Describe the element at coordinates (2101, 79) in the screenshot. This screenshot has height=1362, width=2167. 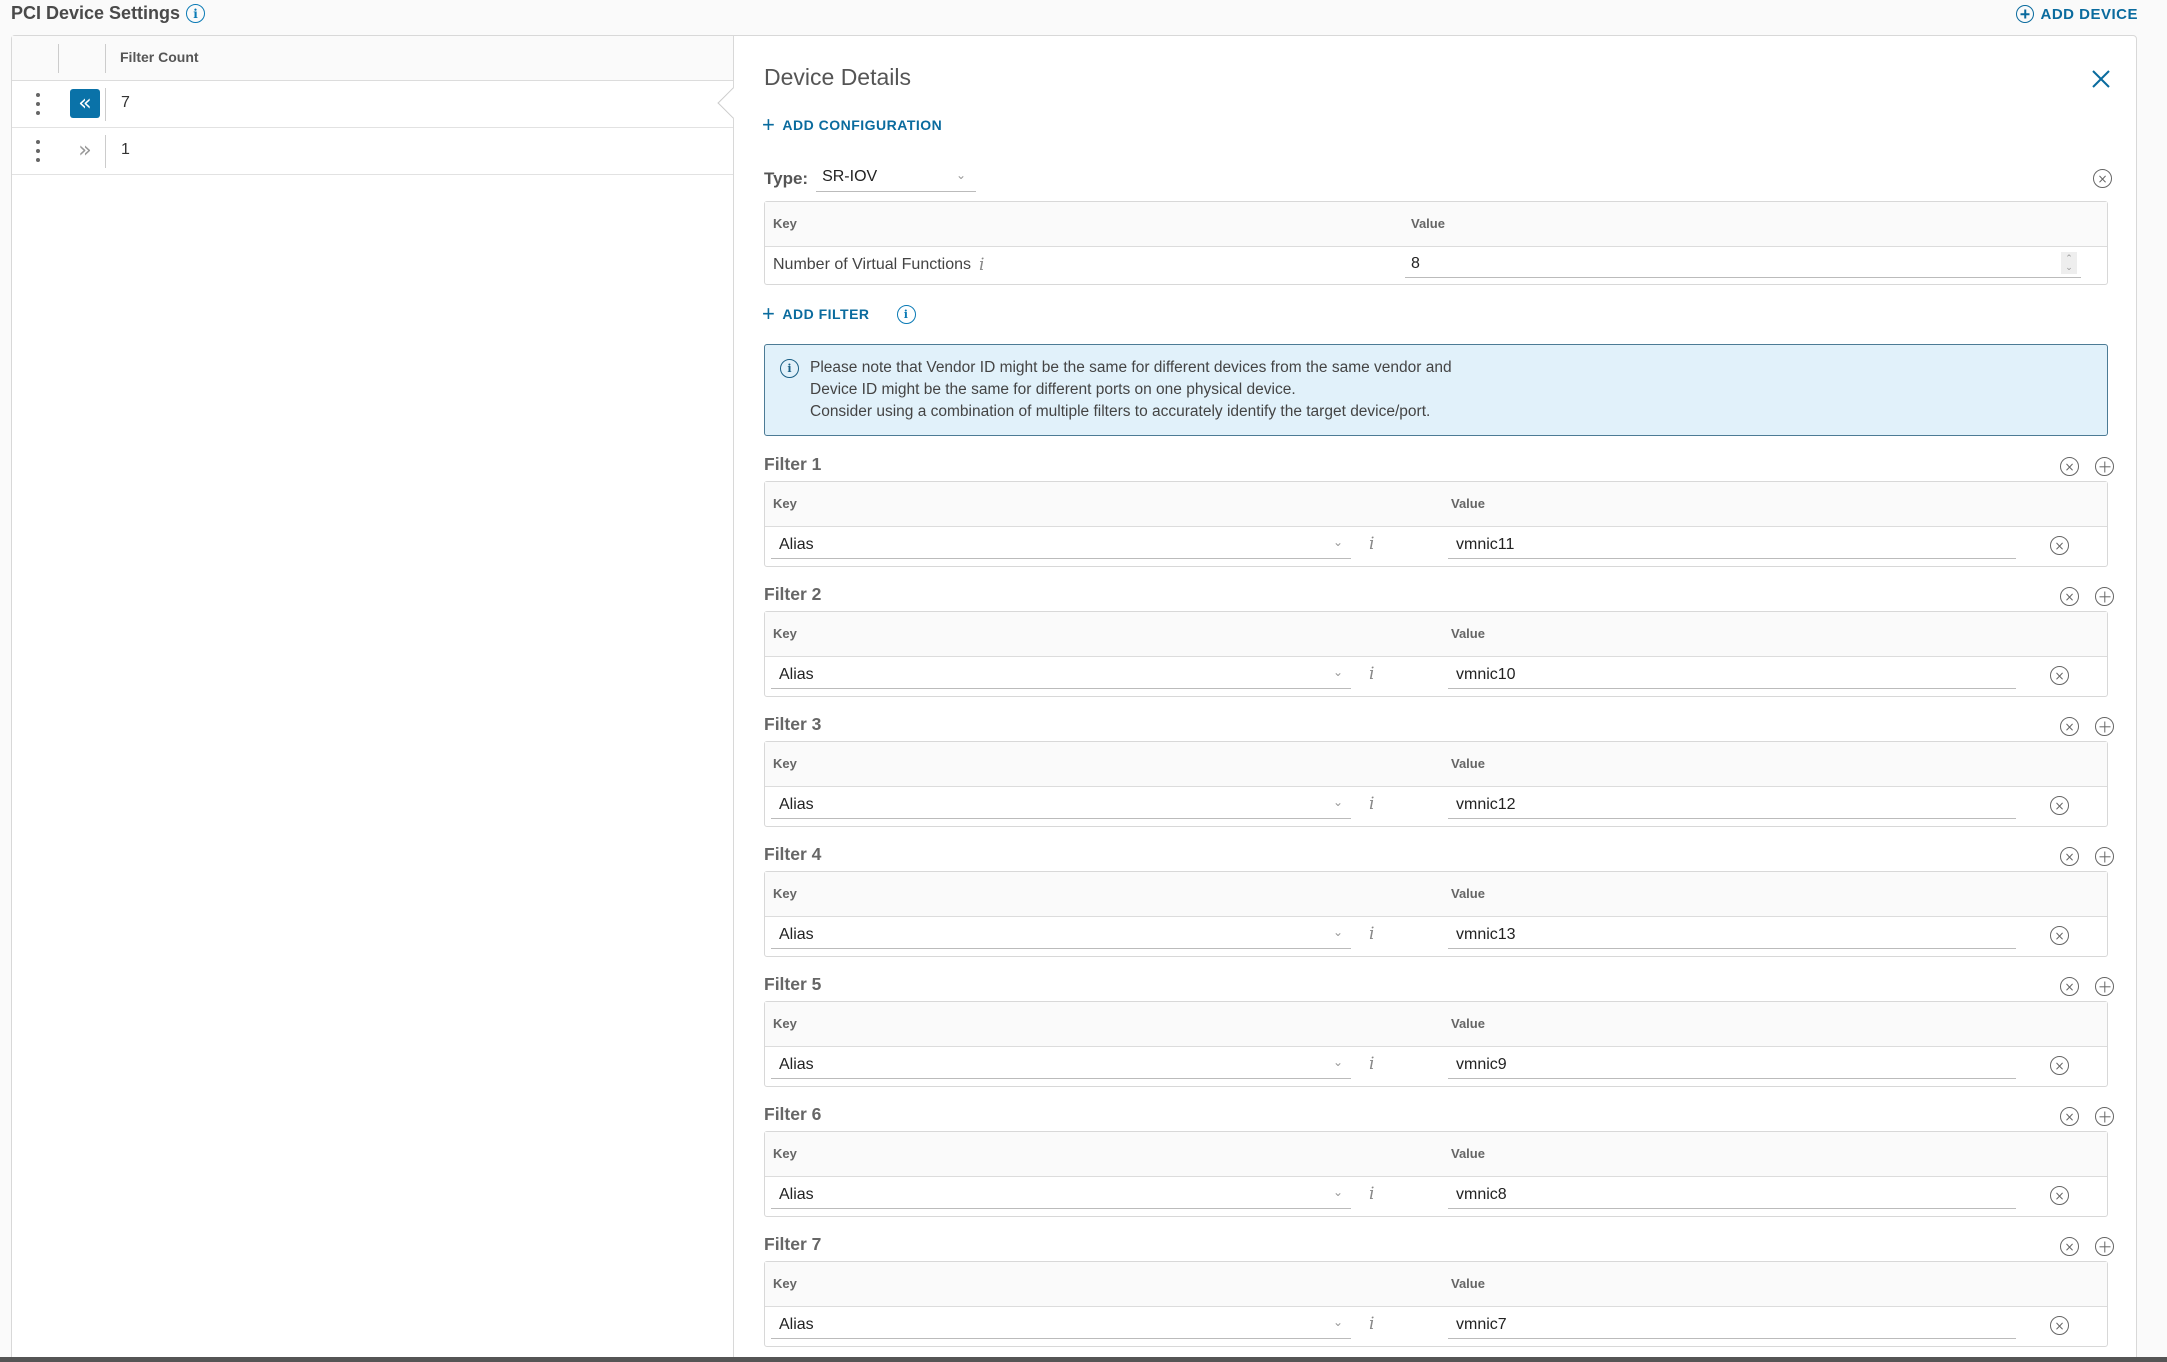
I see `close-icon` at that location.